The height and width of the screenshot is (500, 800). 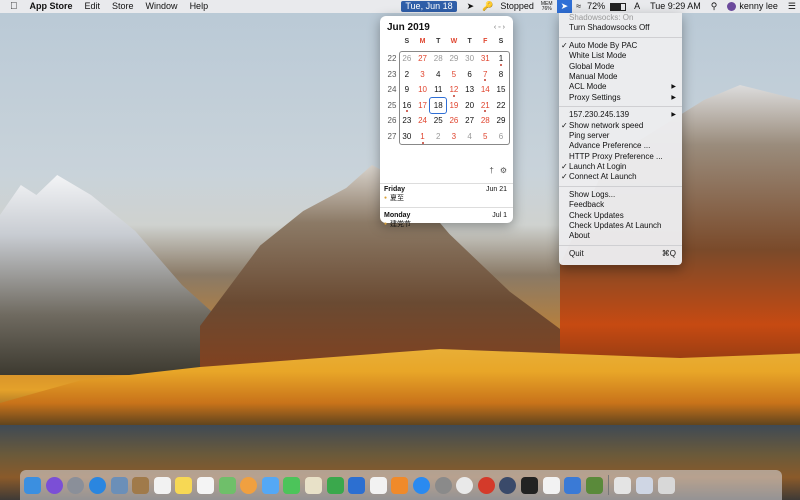 I want to click on dock-terminal-icon, so click(x=529, y=485).